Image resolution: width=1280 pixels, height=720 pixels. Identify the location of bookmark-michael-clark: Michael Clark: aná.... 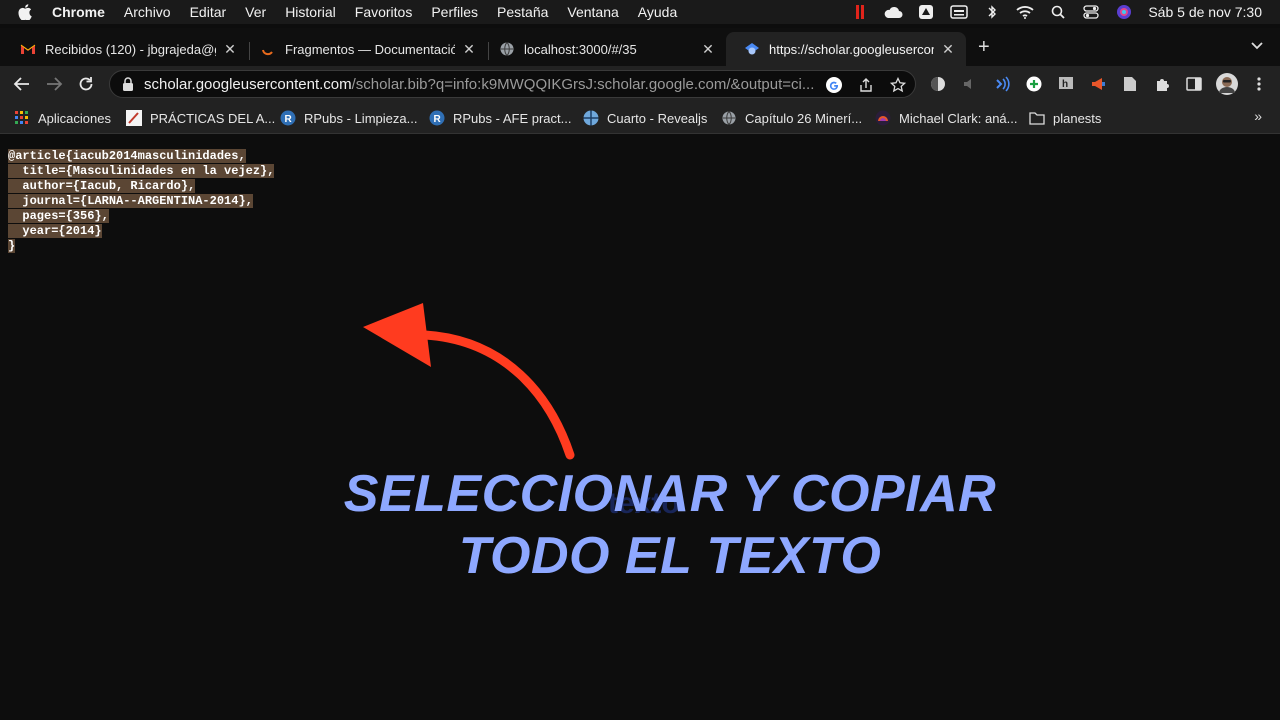
(946, 118).